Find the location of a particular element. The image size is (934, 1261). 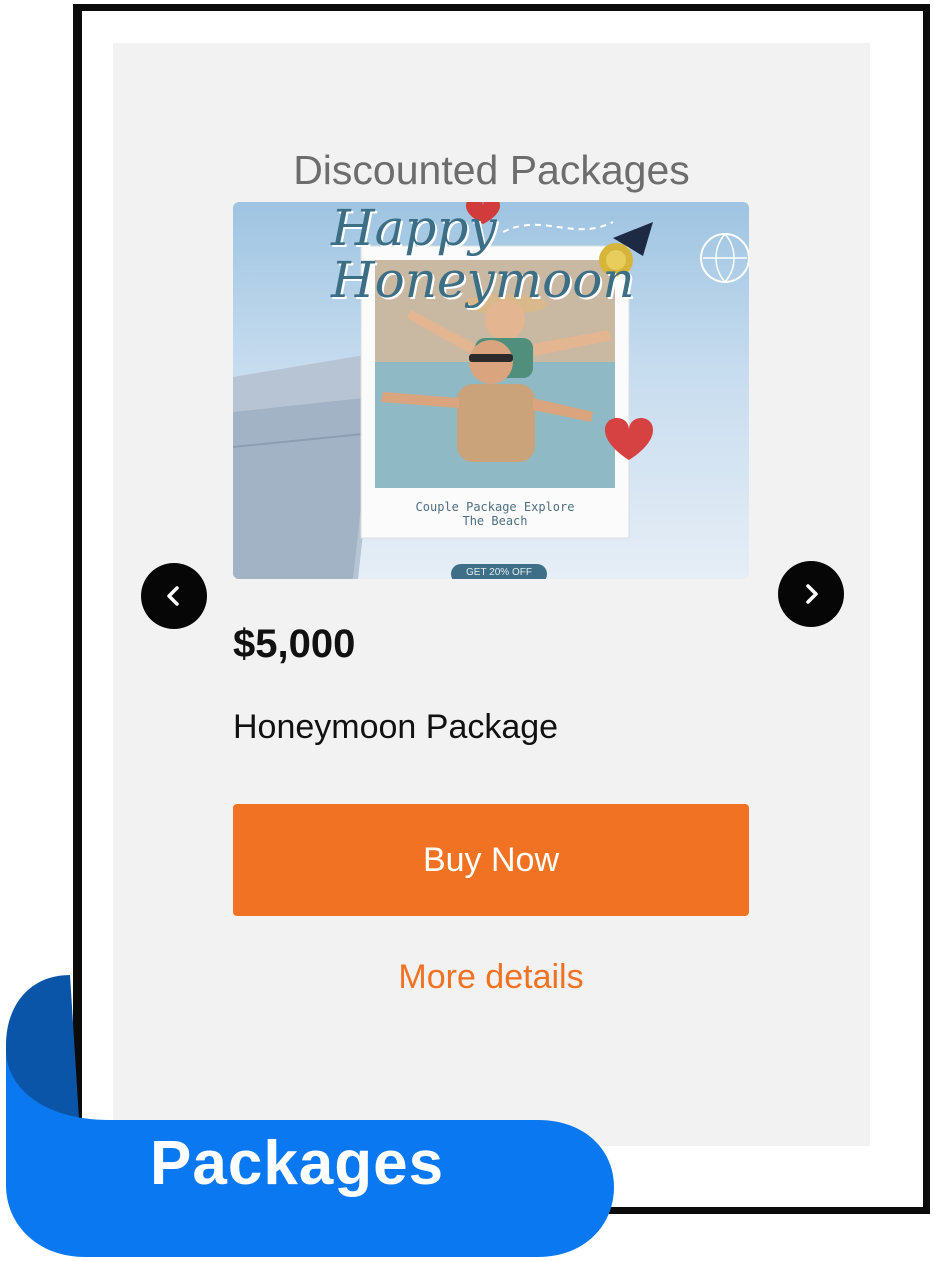

promo-heading: Happy Honeymoon is located at coordinates (483, 255).